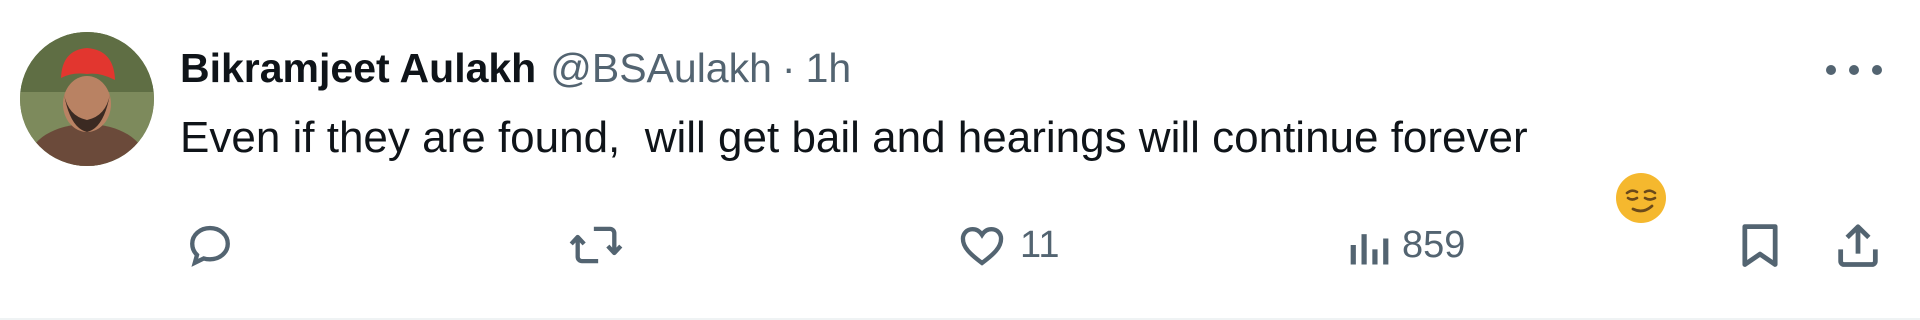  I want to click on more-options-button, so click(1854, 70).